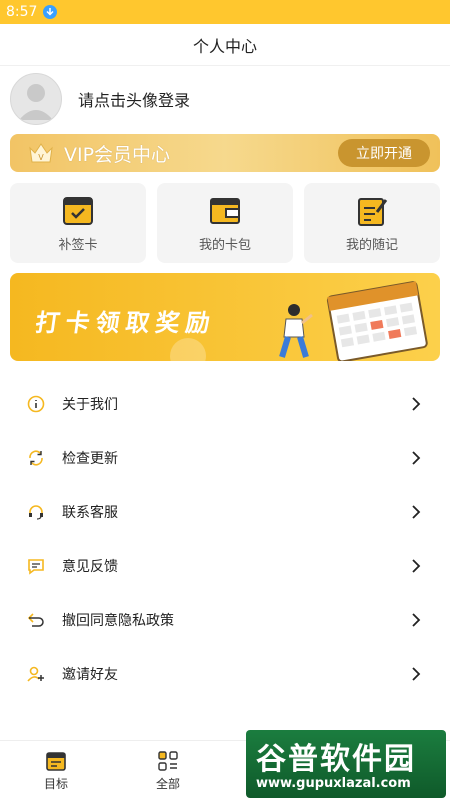 This screenshot has height=801, width=450. What do you see at coordinates (167, 784) in the screenshot?
I see `tab-label: 全部` at bounding box center [167, 784].